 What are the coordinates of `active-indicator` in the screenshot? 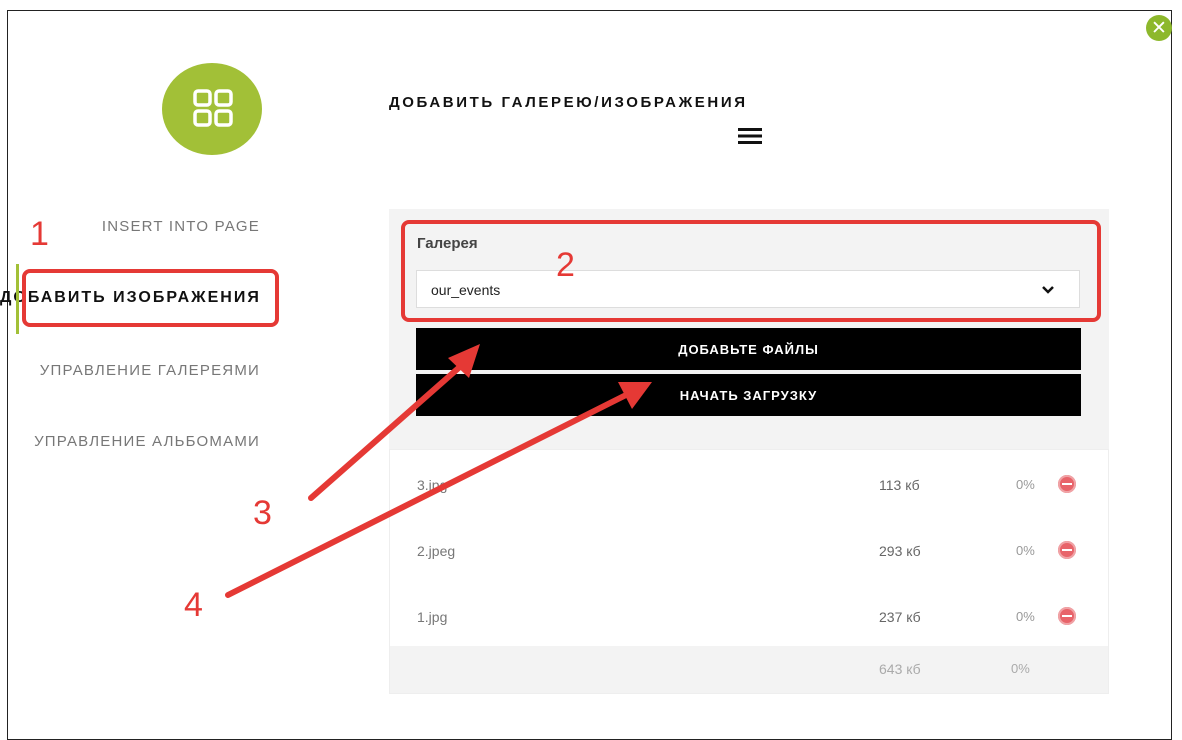 It's located at (17, 299).